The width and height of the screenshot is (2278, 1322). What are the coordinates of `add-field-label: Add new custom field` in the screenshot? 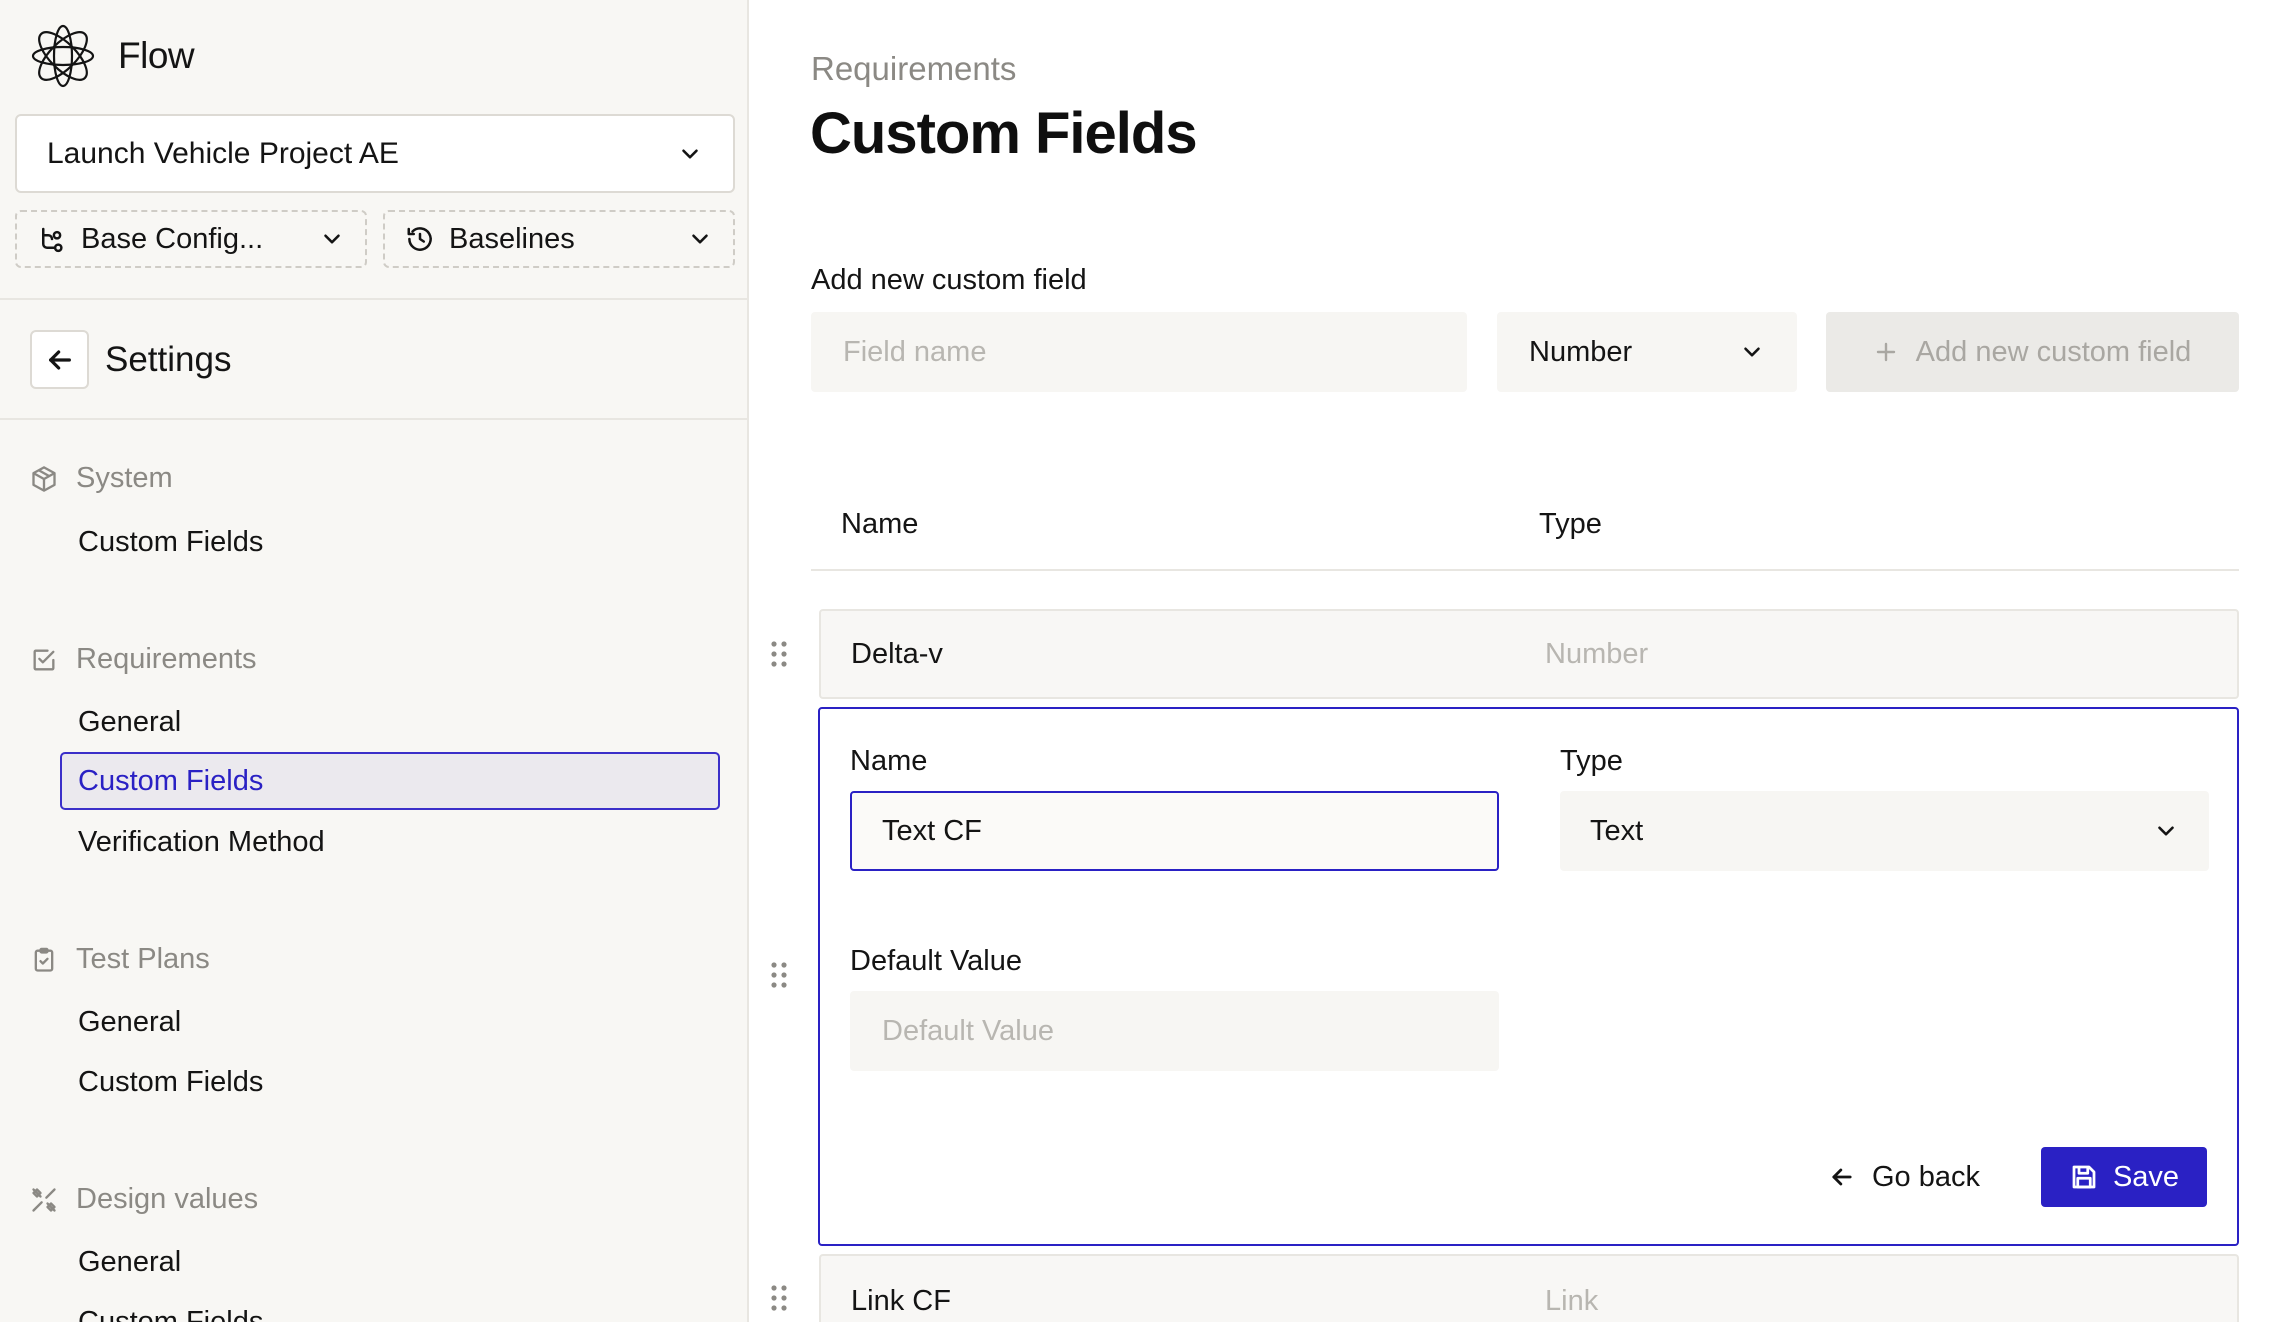 It's located at (949, 280).